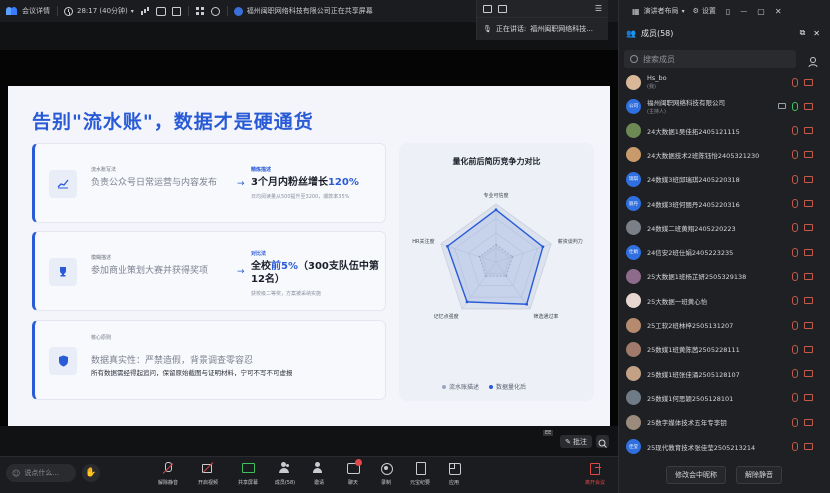 The height and width of the screenshot is (493, 830). I want to click on pip-button, so click(160, 11).